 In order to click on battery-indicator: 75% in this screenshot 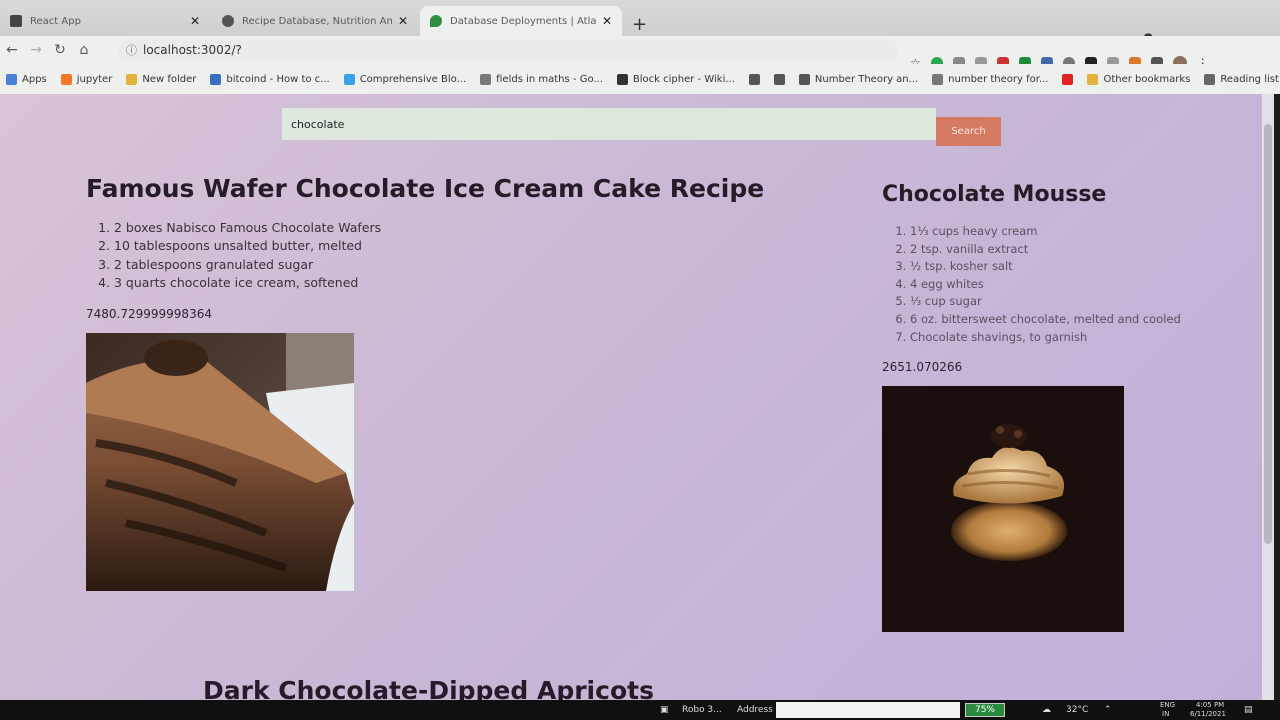, I will do `click(985, 710)`.